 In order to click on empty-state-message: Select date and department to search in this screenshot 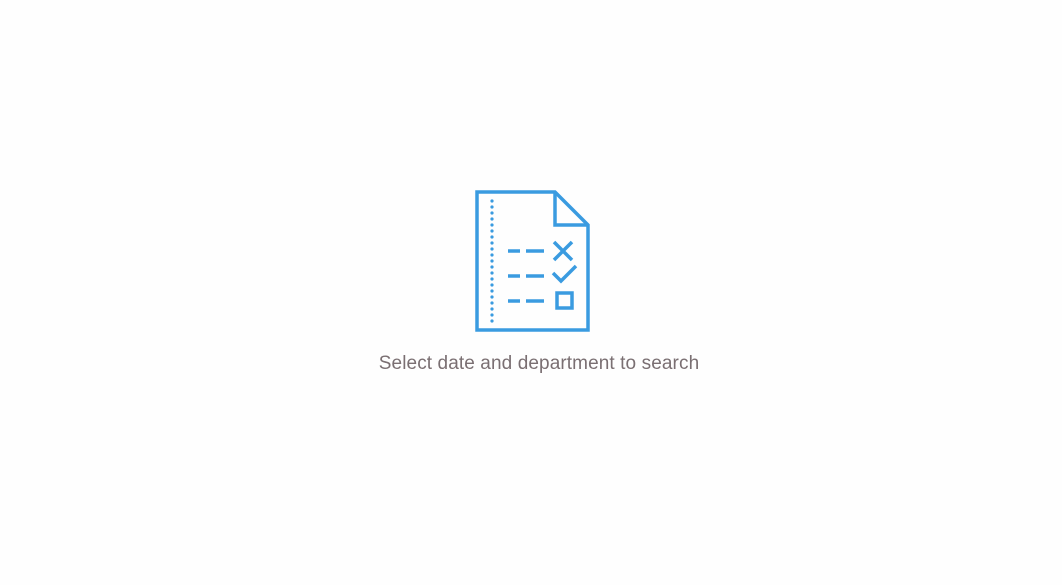, I will do `click(539, 363)`.